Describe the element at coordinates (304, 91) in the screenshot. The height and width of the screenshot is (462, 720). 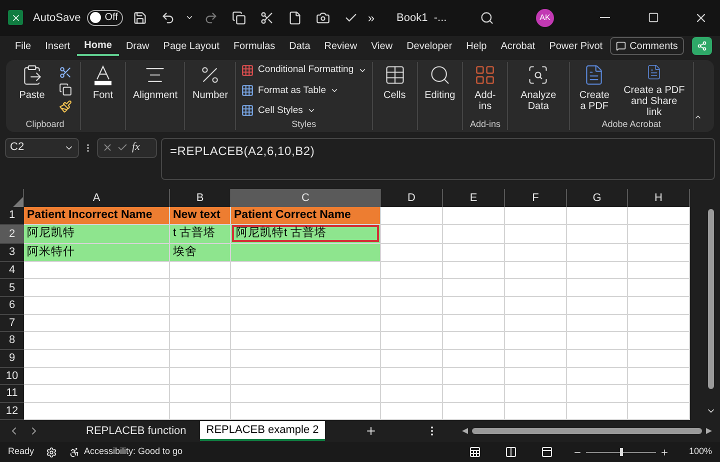
I see `ribbon-button: Format as Table` at that location.